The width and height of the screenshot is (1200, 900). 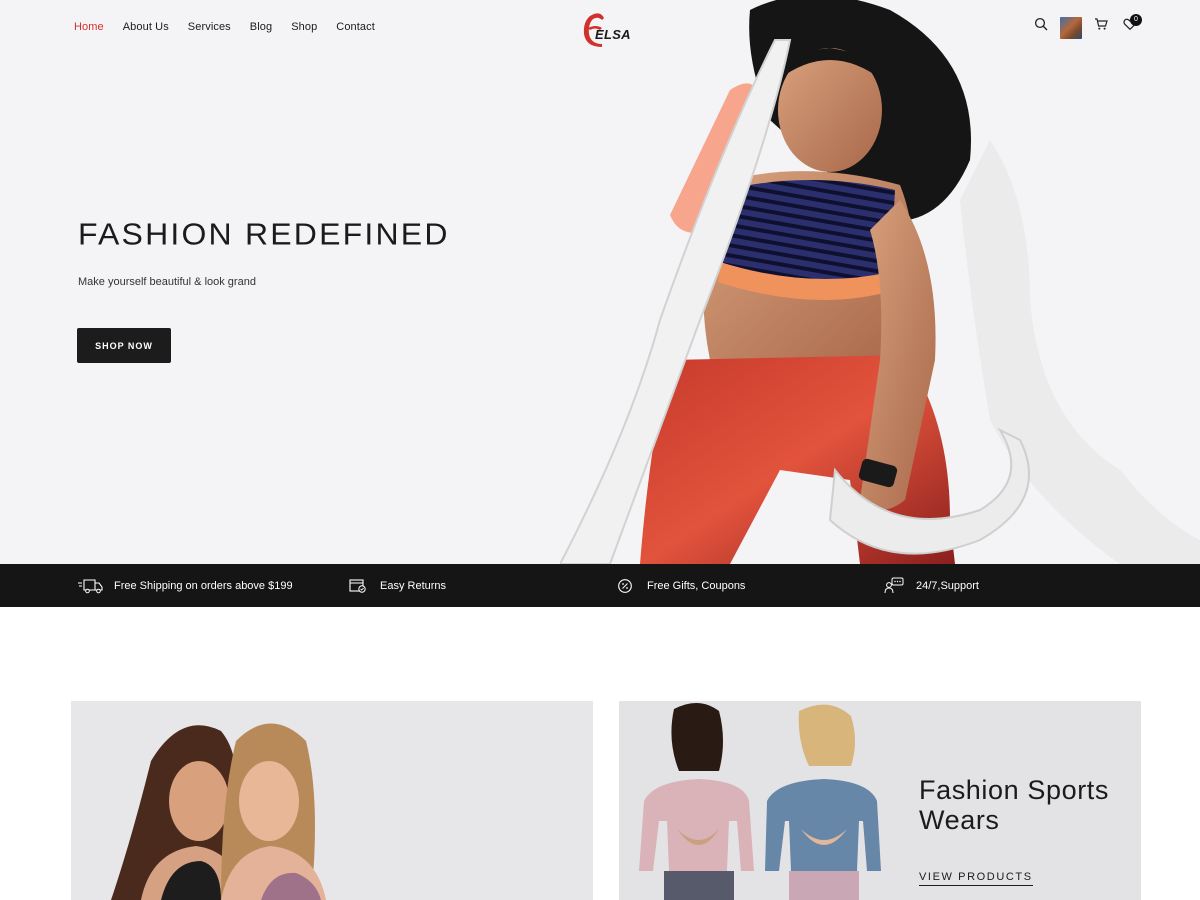 I want to click on feature-label: Easy Returns, so click(x=413, y=585).